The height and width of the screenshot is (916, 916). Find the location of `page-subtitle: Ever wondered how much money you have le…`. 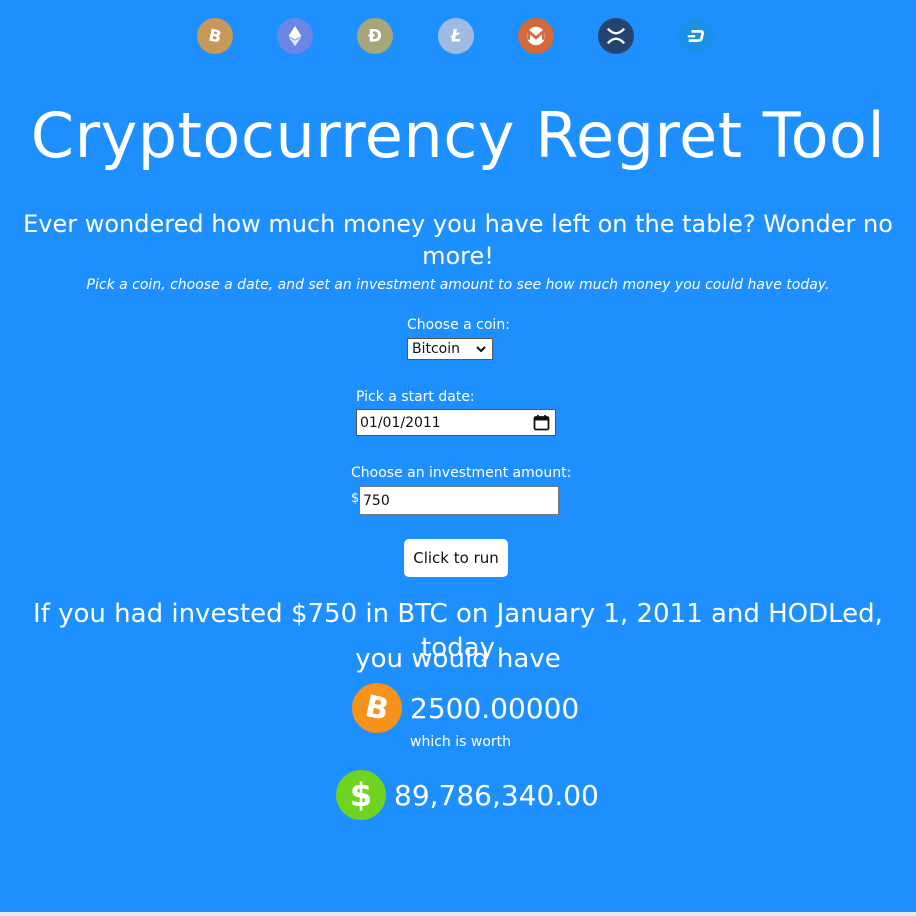

page-subtitle: Ever wondered how much money you have le… is located at coordinates (458, 240).